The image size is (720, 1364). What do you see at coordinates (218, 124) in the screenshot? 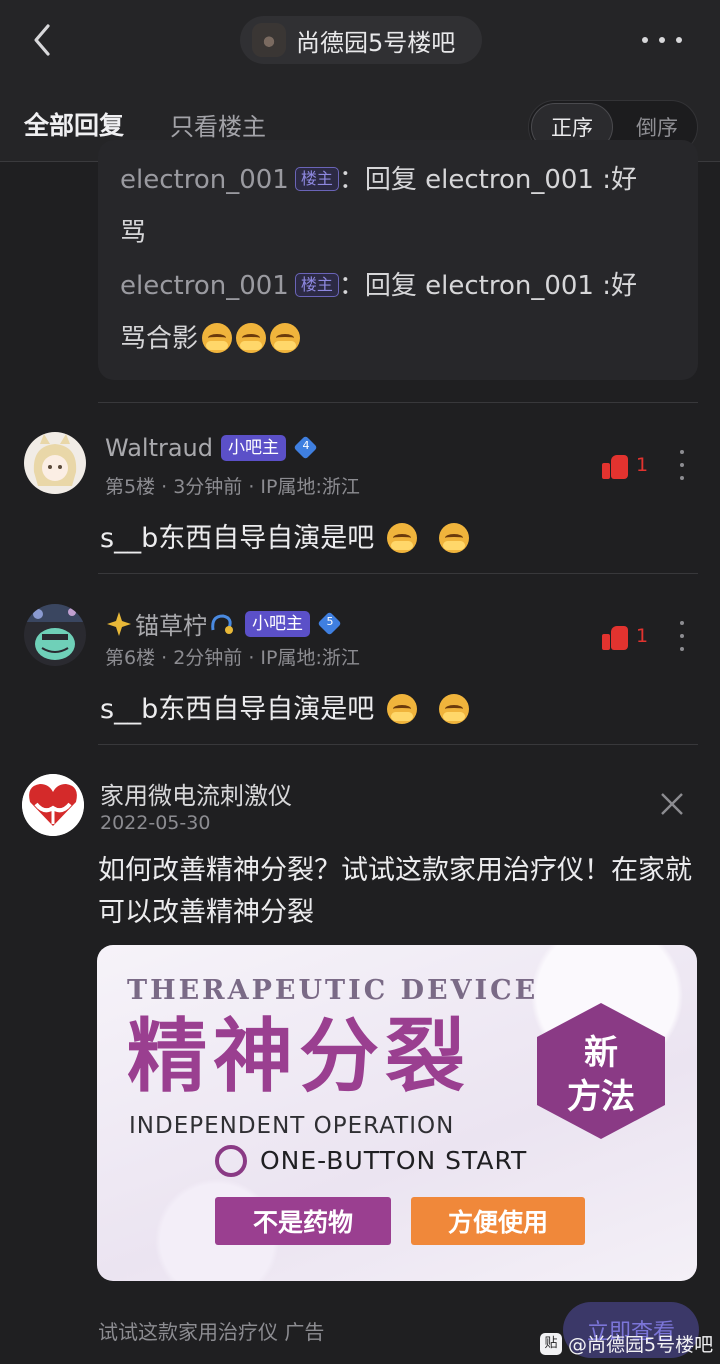
I see `tab-op-only: 只看楼主` at bounding box center [218, 124].